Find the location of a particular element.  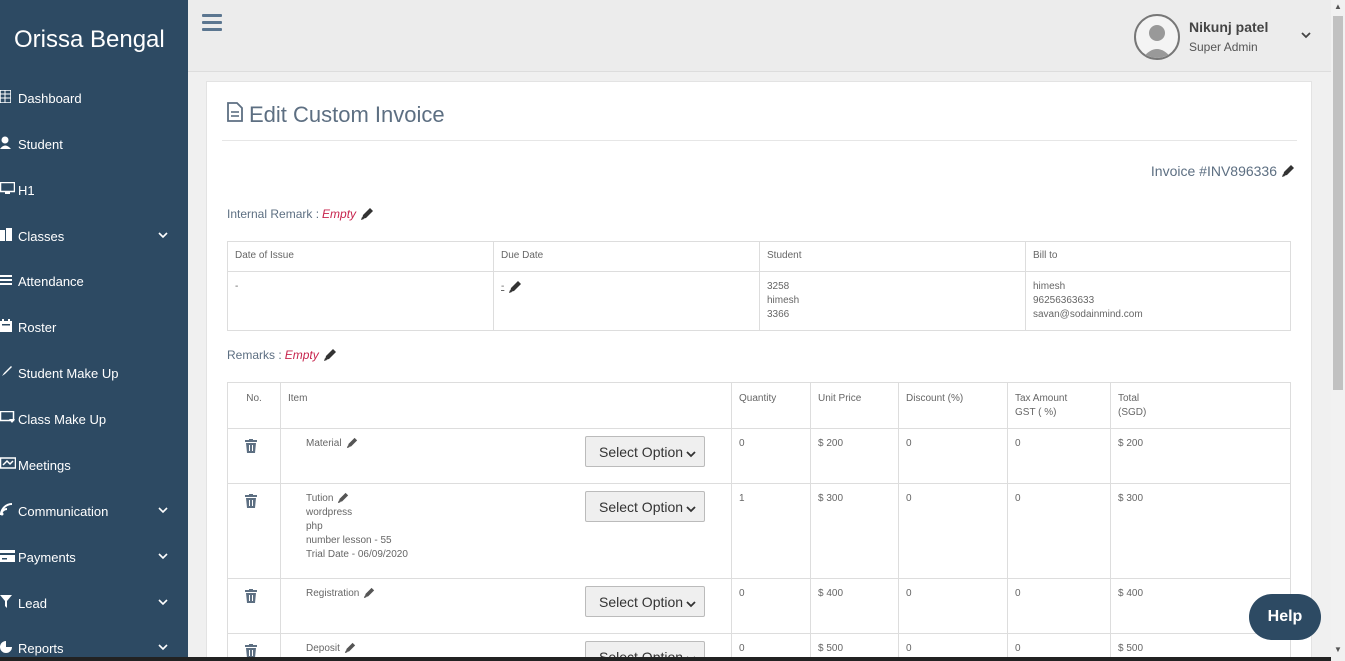

user-menu-chevron-icon is located at coordinates (1306, 35).